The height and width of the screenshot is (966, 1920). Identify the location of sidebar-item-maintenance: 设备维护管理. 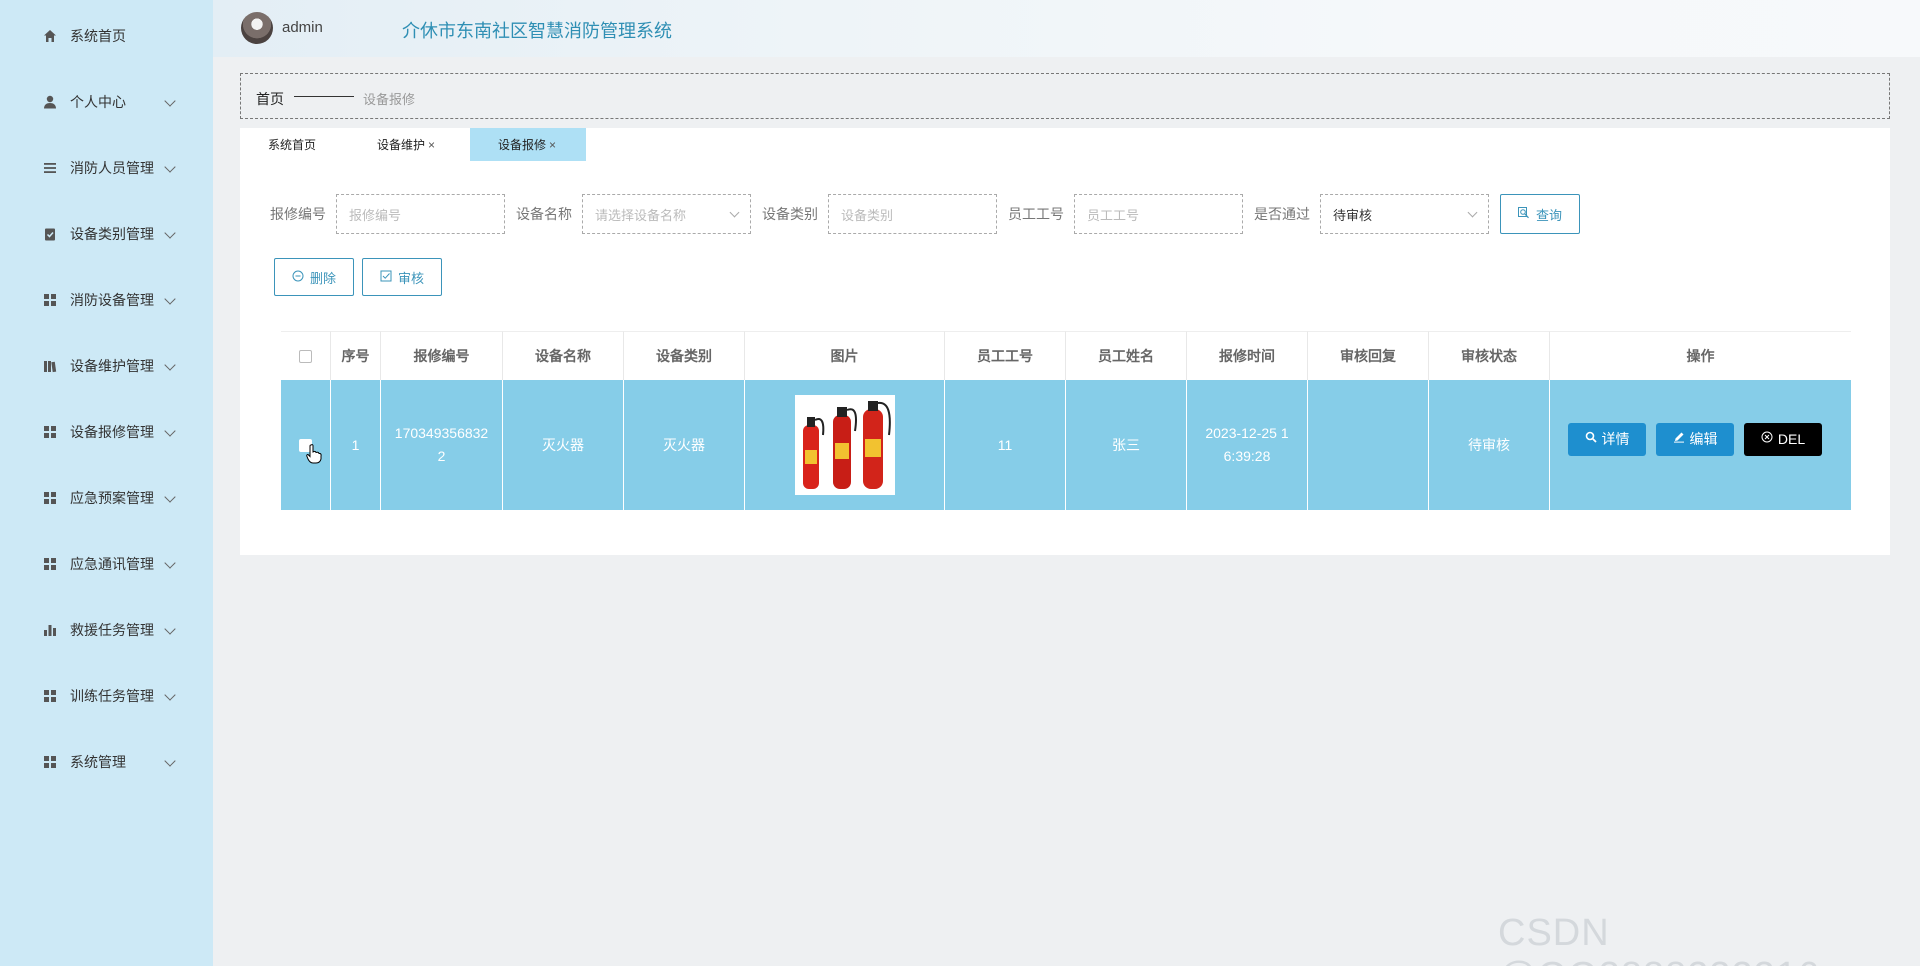
(106, 366).